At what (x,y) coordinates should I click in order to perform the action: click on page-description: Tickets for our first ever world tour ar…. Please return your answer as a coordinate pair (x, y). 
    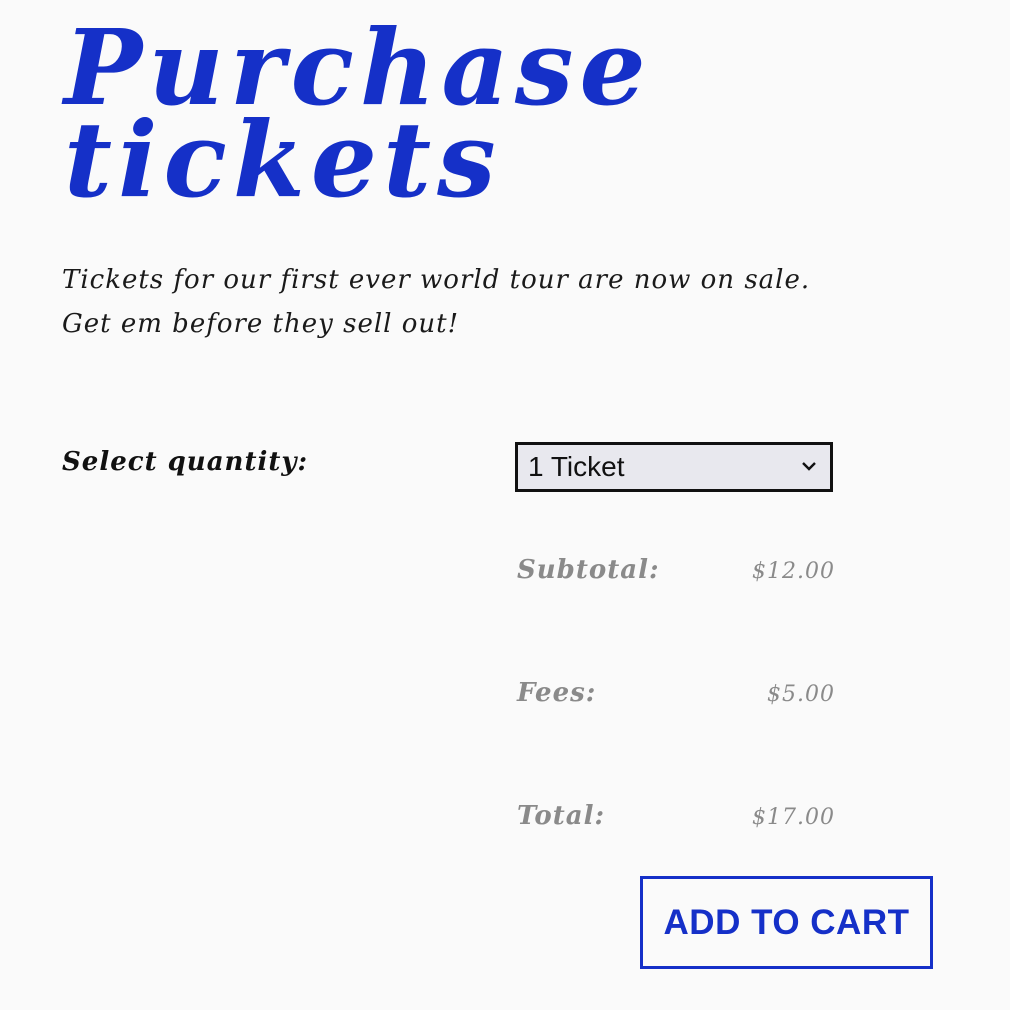
    Looking at the image, I should click on (502, 302).